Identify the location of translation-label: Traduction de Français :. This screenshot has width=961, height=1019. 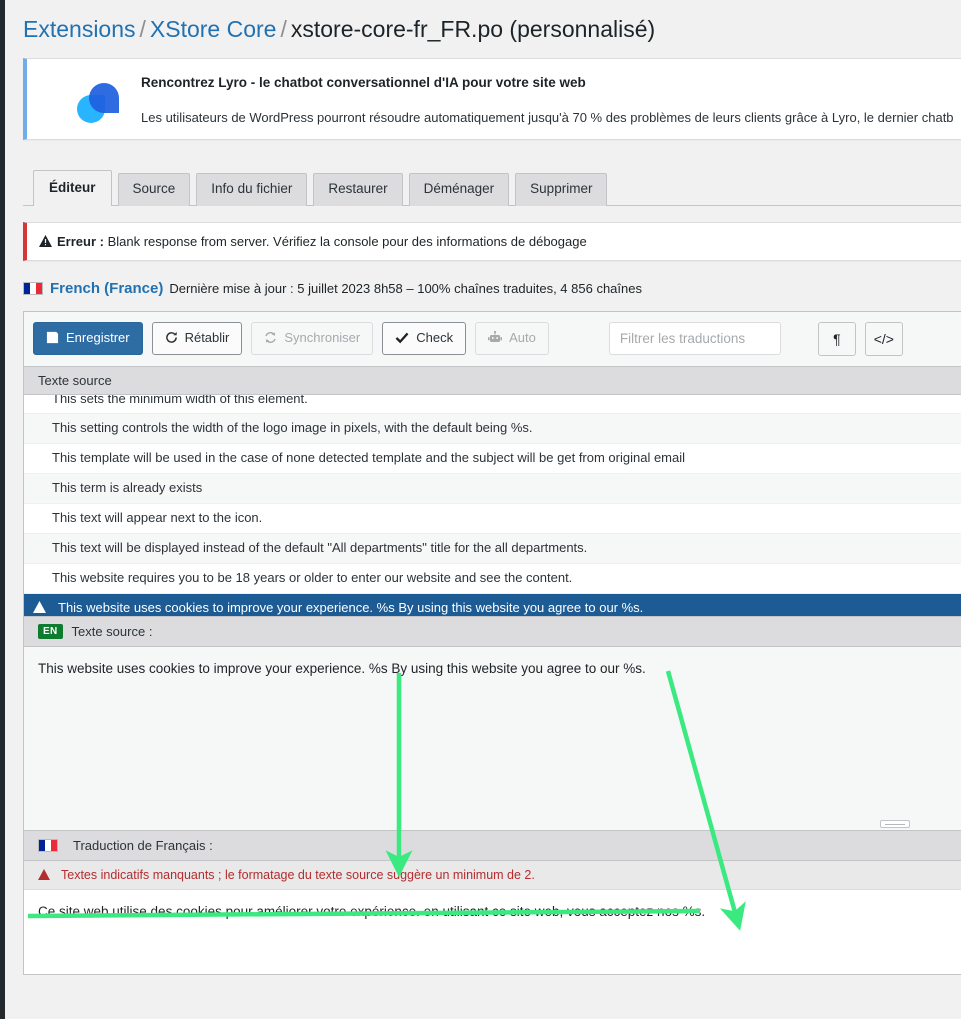
(143, 845).